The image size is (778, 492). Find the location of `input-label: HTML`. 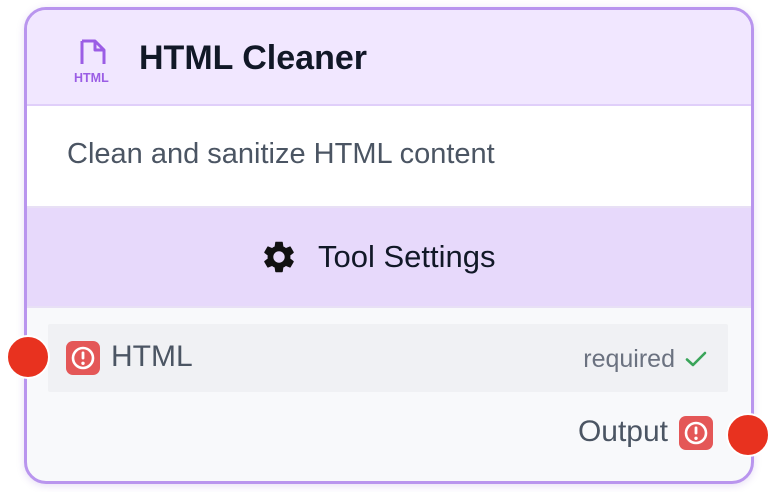

input-label: HTML is located at coordinates (152, 356).